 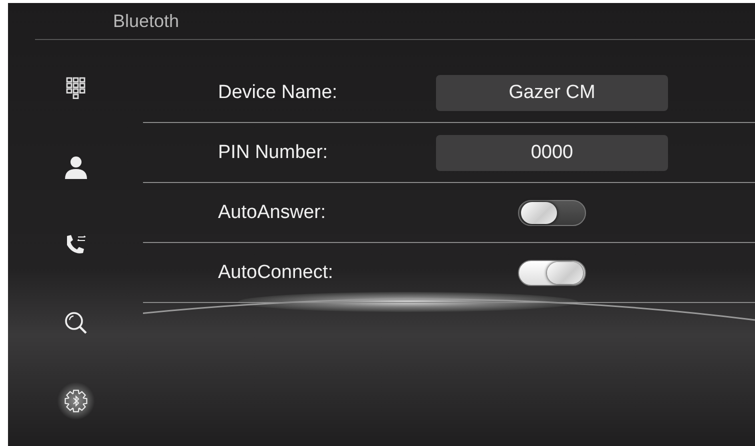 I want to click on keypad-icon, so click(x=76, y=89).